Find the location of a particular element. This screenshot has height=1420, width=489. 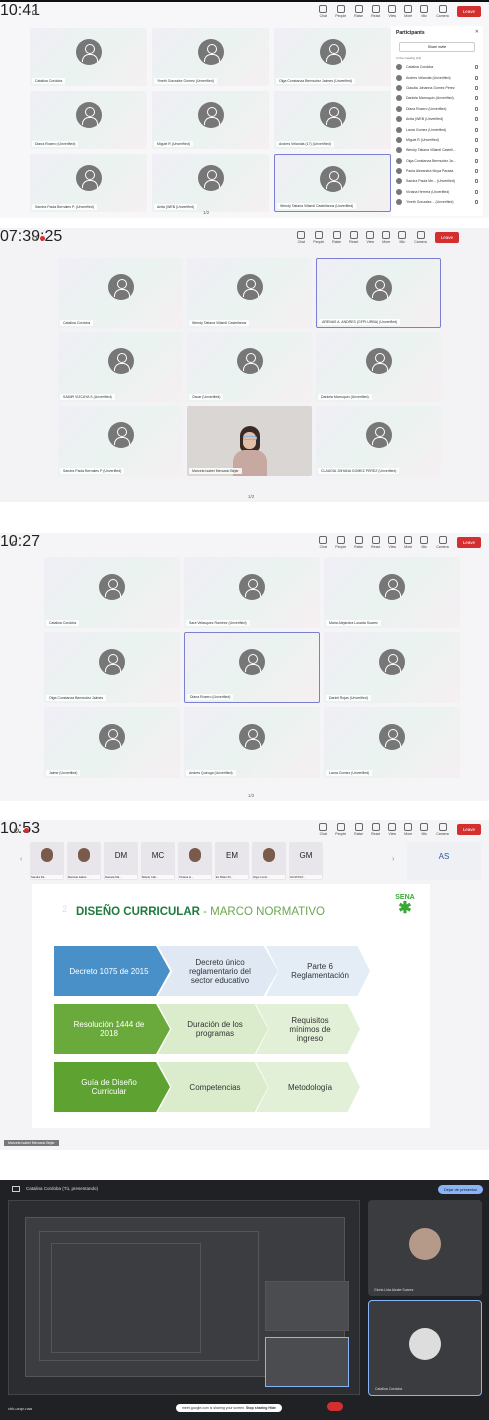

participant-tile: Wendy Tatiana Villamil Castellanos is located at coordinates (249, 293).